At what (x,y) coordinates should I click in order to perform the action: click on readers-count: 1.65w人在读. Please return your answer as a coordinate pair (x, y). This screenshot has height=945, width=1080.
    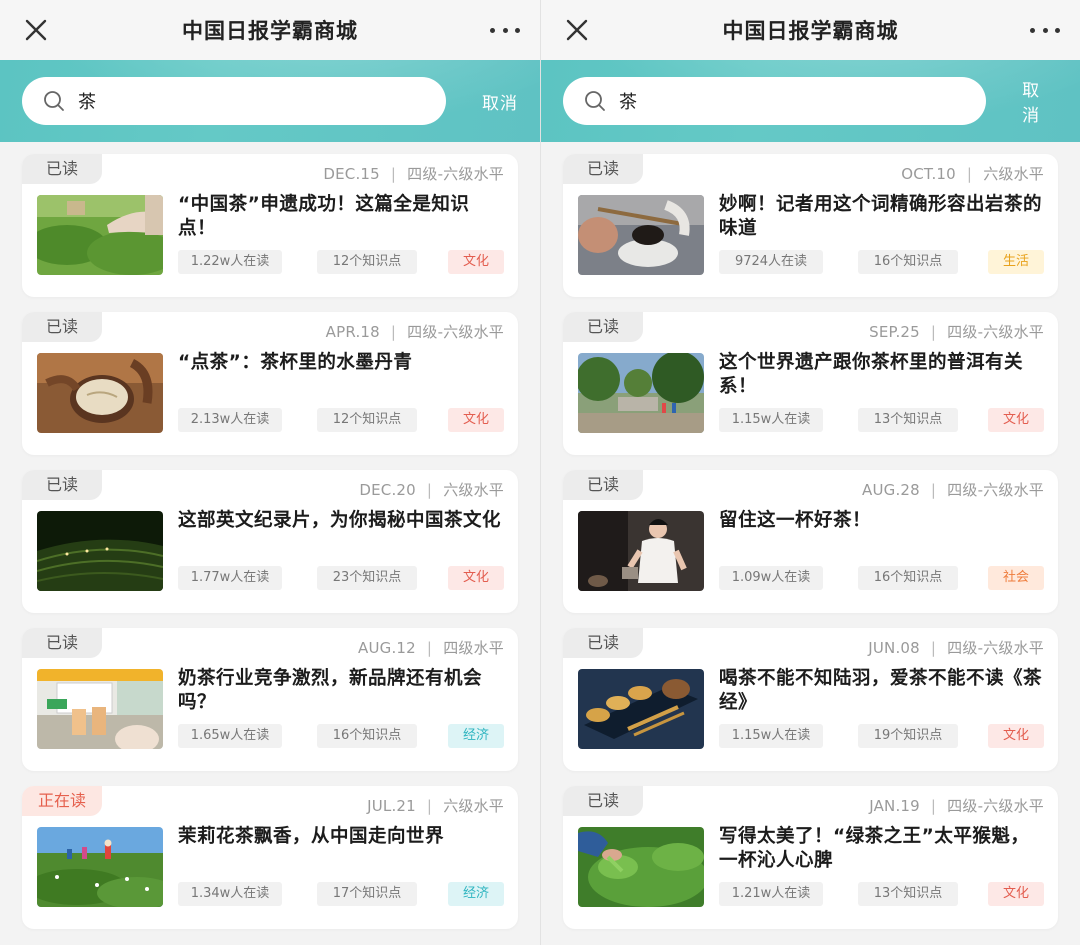
    Looking at the image, I should click on (230, 736).